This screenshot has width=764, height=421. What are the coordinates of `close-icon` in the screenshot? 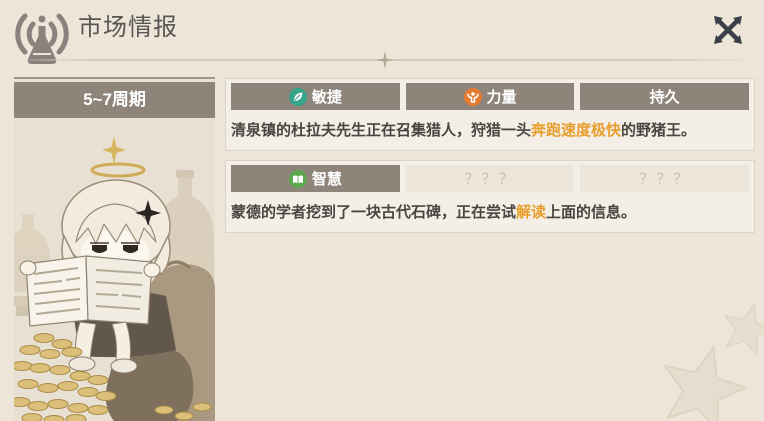 It's located at (728, 30).